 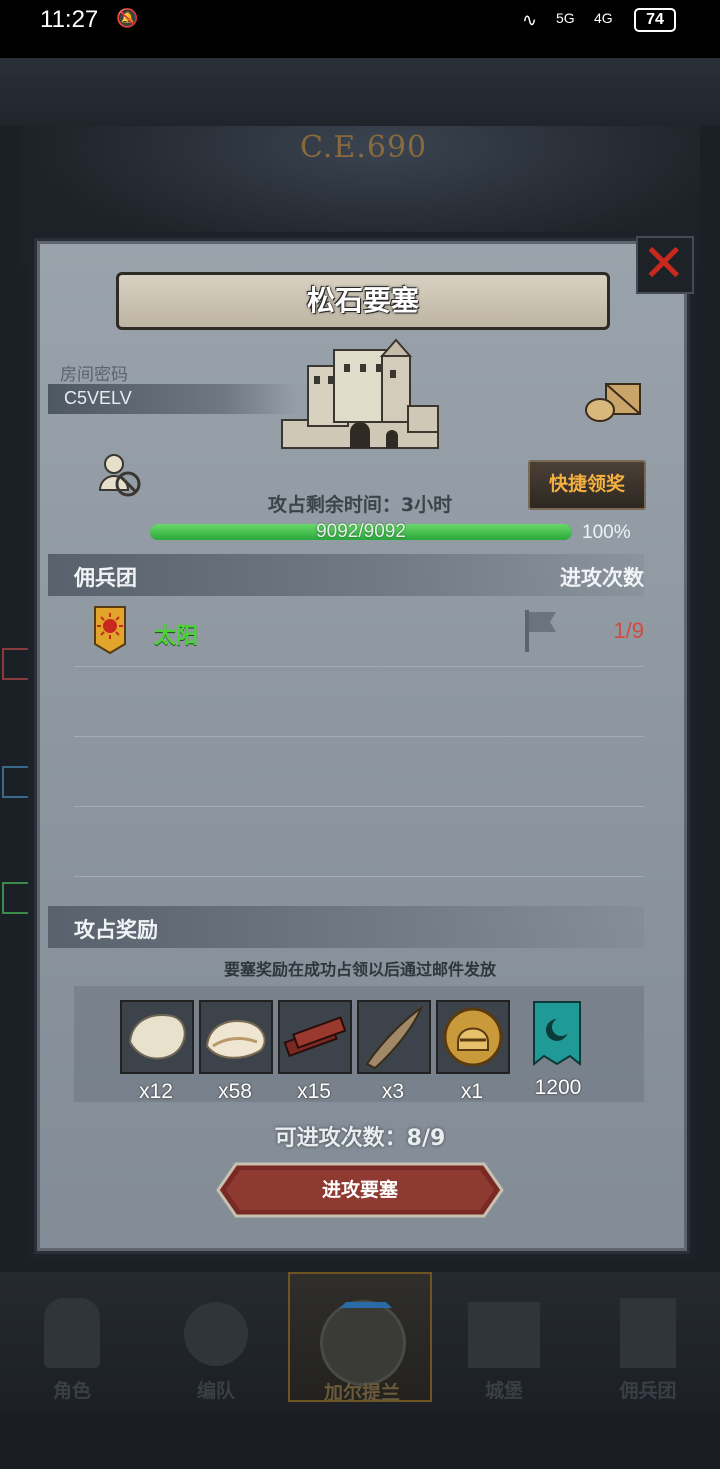 I want to click on reward-quantity: x3, so click(x=393, y=1091).